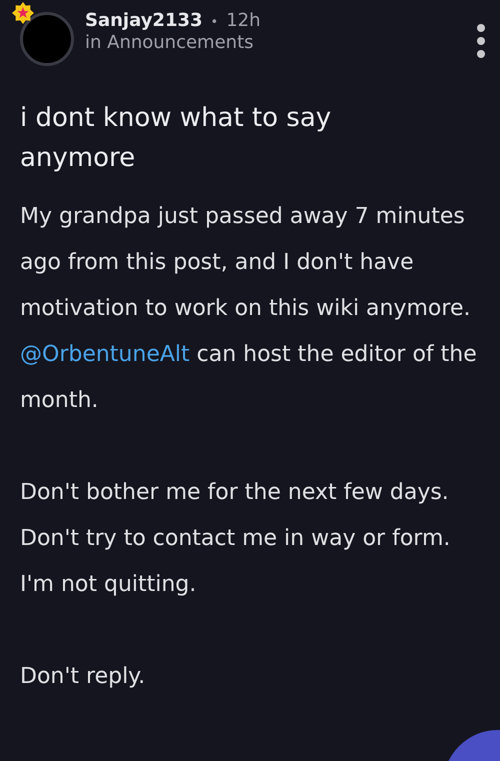 The width and height of the screenshot is (500, 761). What do you see at coordinates (109, 585) in the screenshot?
I see `post-paragraph: I'm not quitting.` at bounding box center [109, 585].